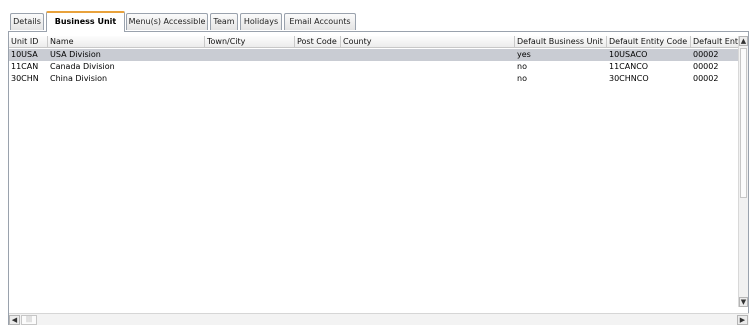 This screenshot has width=749, height=325. Describe the element at coordinates (25, 78) in the screenshot. I see `cell-unit-id: 30CHN` at that location.